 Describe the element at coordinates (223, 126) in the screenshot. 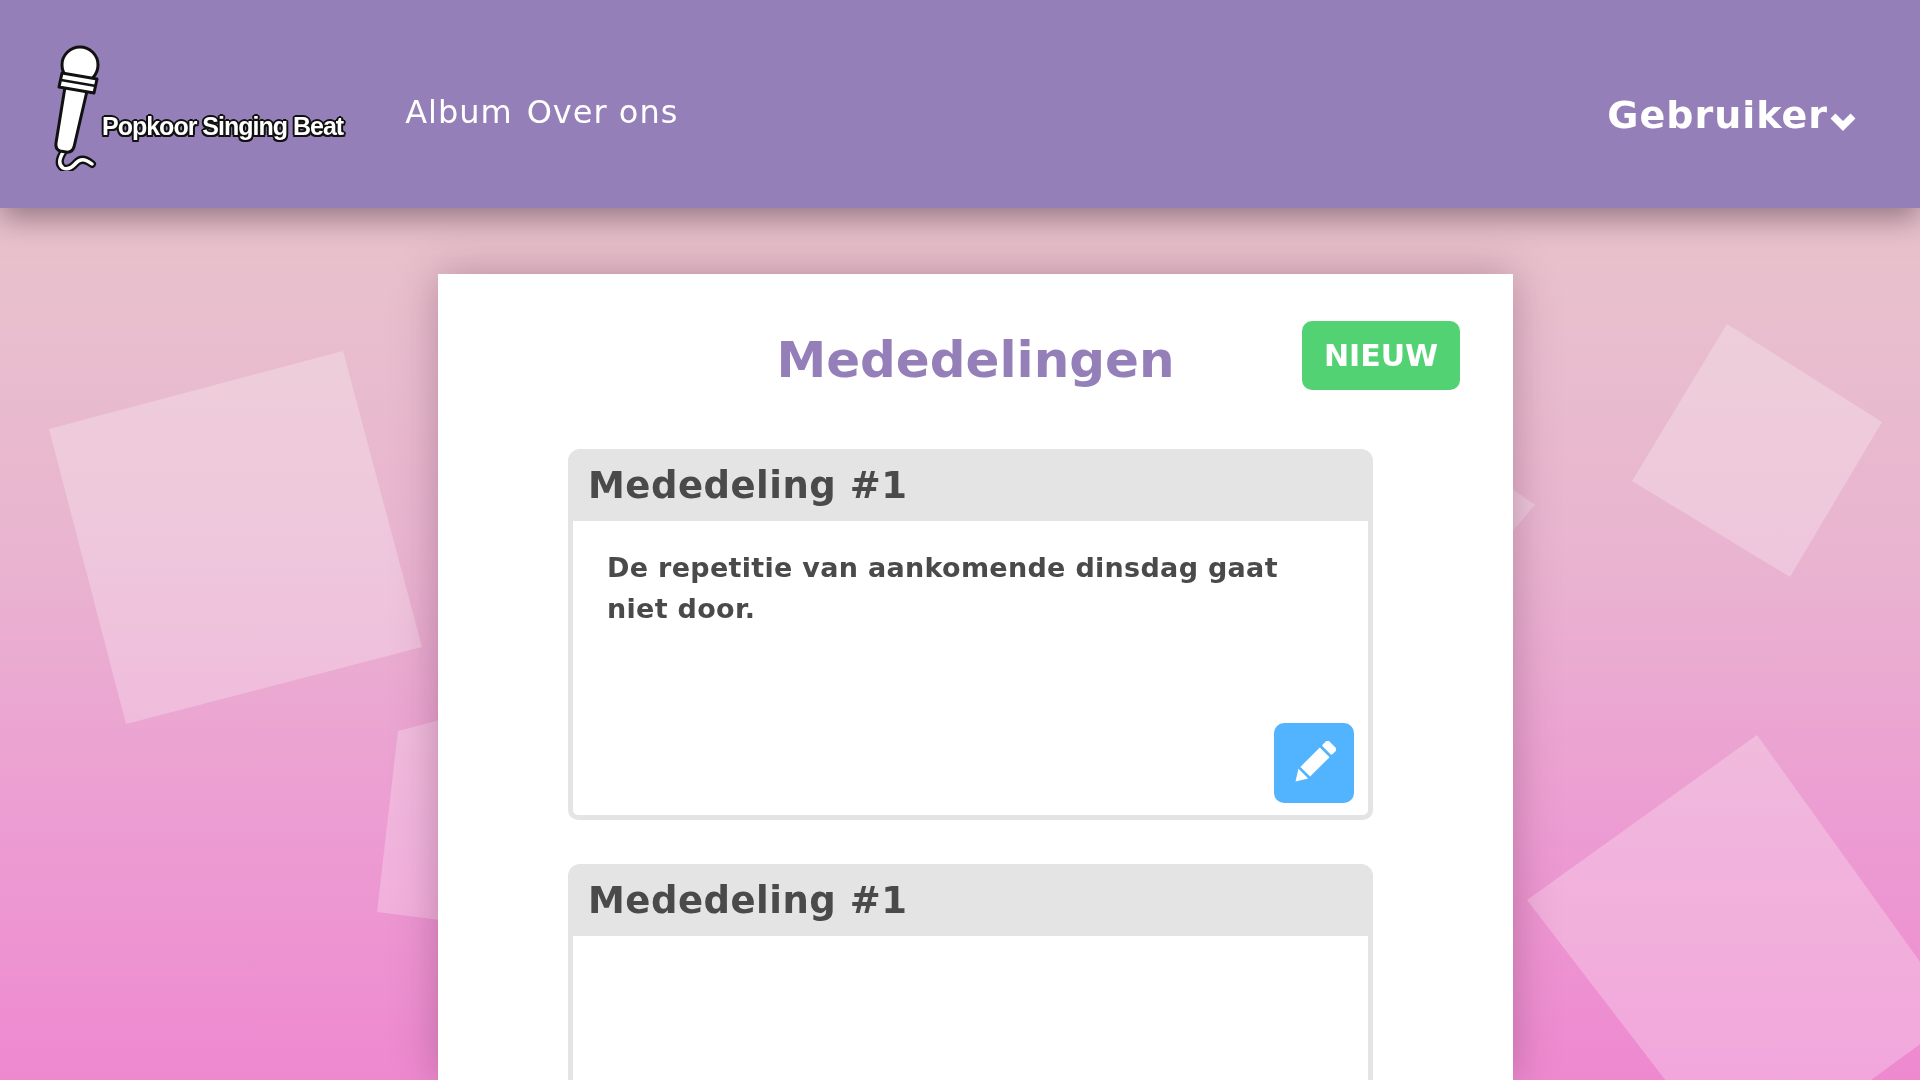

I see `logo-text: Popkoor Singing Beat` at that location.